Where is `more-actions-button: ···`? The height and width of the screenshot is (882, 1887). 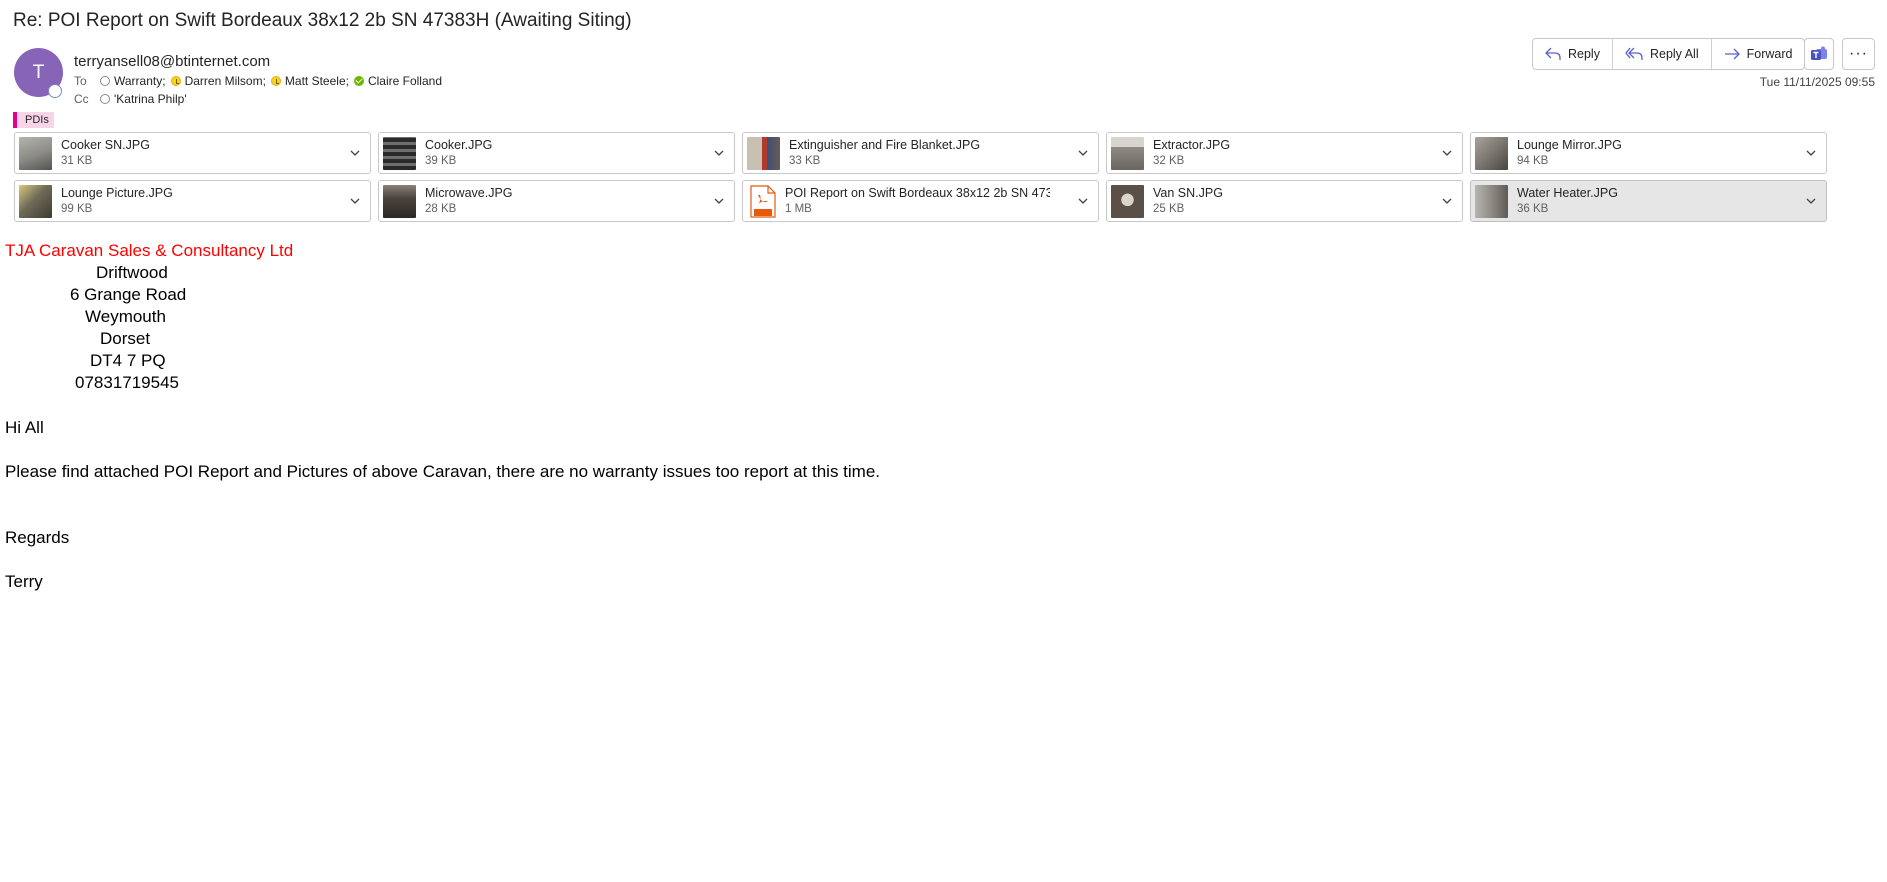
more-actions-button: ··· is located at coordinates (1858, 54).